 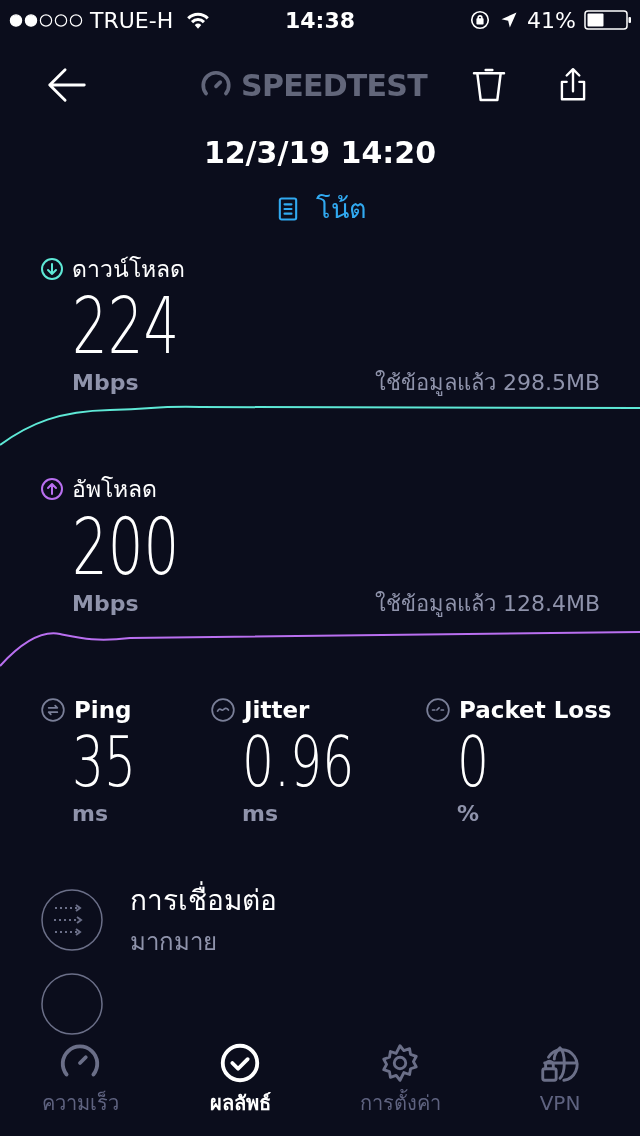 I want to click on wifi-icon, so click(x=198, y=20).